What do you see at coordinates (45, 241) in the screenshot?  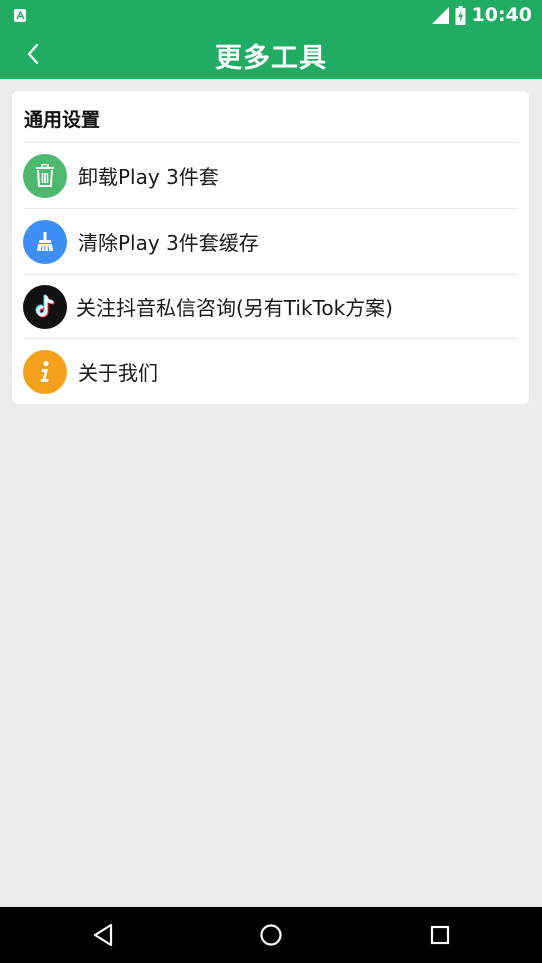 I see `broom-icon` at bounding box center [45, 241].